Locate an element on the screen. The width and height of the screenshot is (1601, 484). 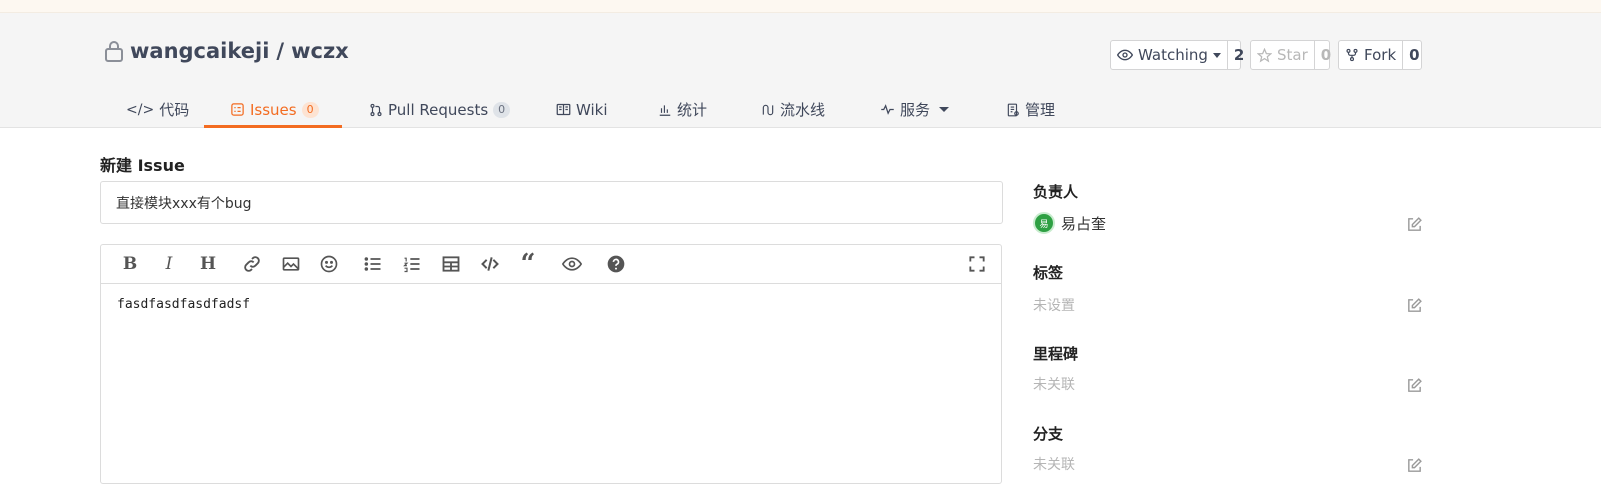
book-icon is located at coordinates (563, 109).